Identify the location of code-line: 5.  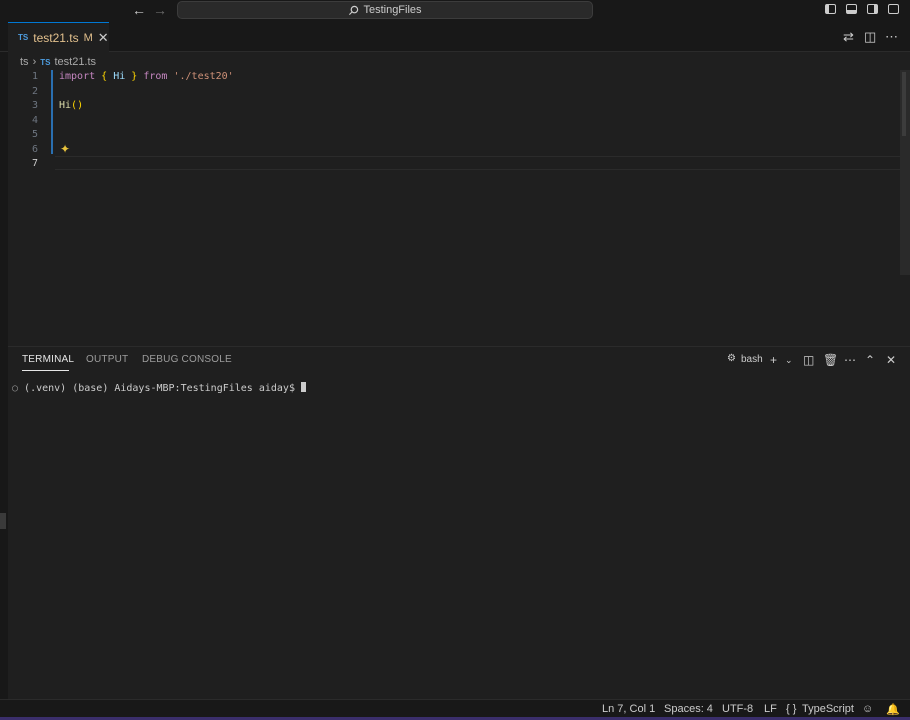
(453, 135).